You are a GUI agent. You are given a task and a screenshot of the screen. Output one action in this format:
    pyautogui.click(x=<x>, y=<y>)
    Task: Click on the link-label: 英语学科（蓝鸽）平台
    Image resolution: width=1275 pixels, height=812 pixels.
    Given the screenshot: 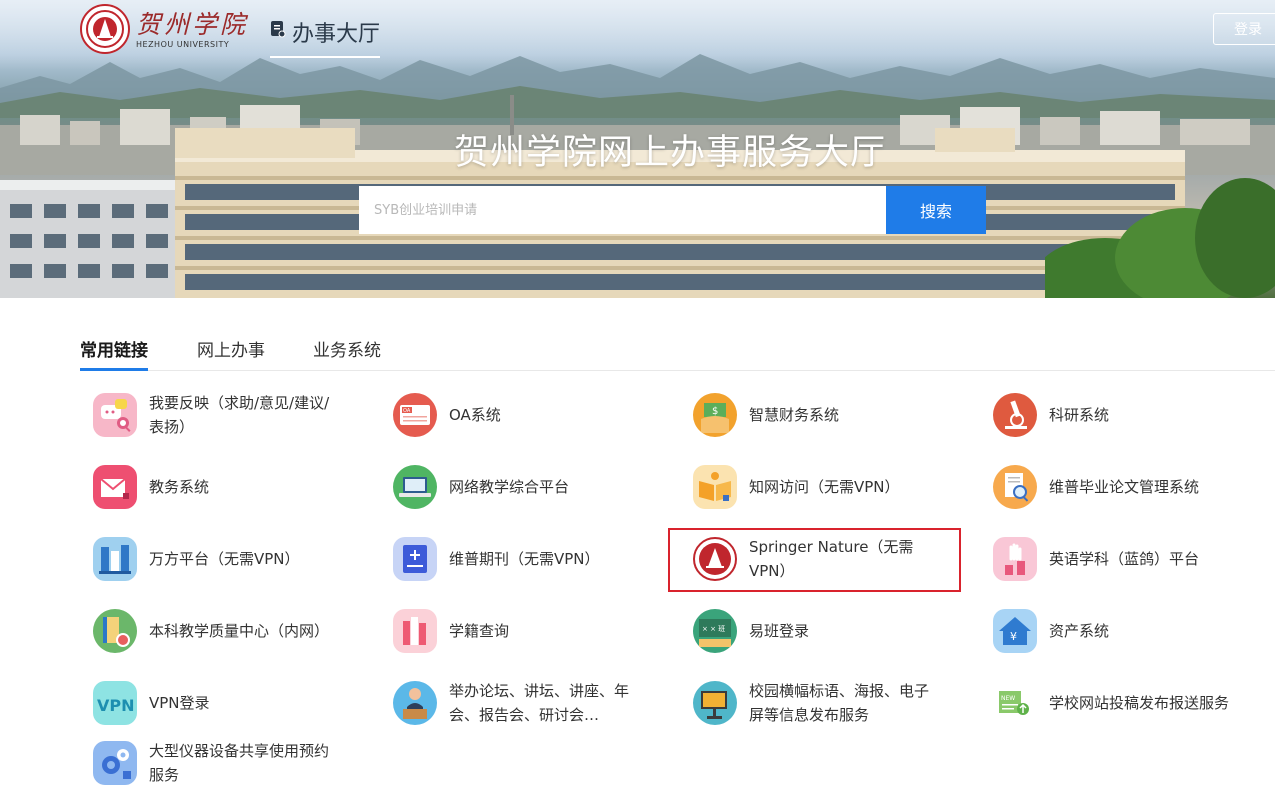 What is the action you would take?
    pyautogui.click(x=1124, y=559)
    